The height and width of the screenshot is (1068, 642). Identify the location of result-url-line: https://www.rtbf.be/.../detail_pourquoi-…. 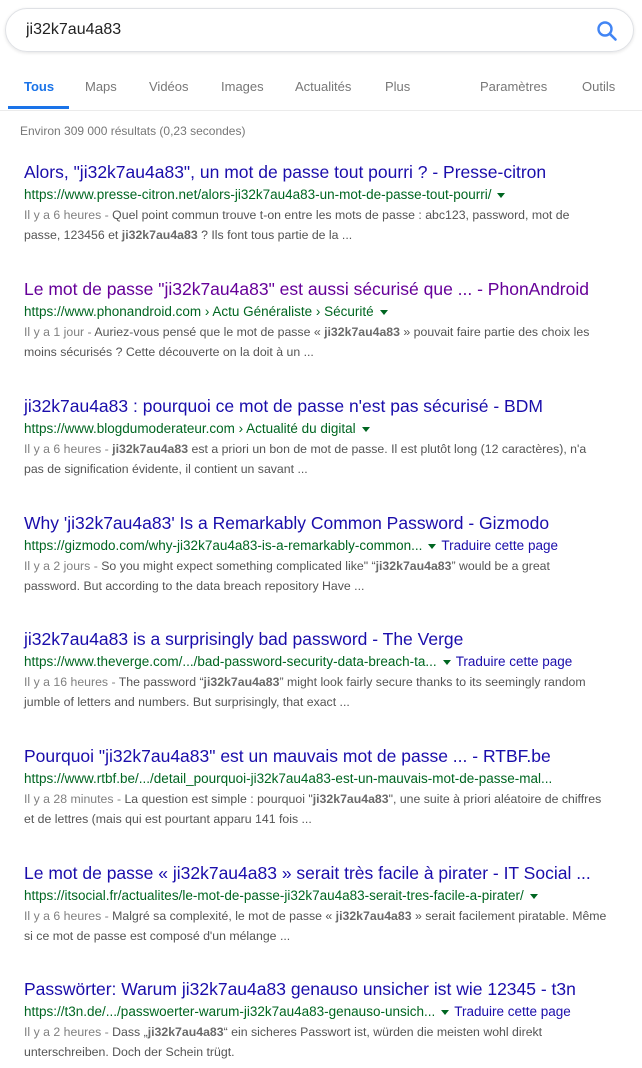
(324, 779).